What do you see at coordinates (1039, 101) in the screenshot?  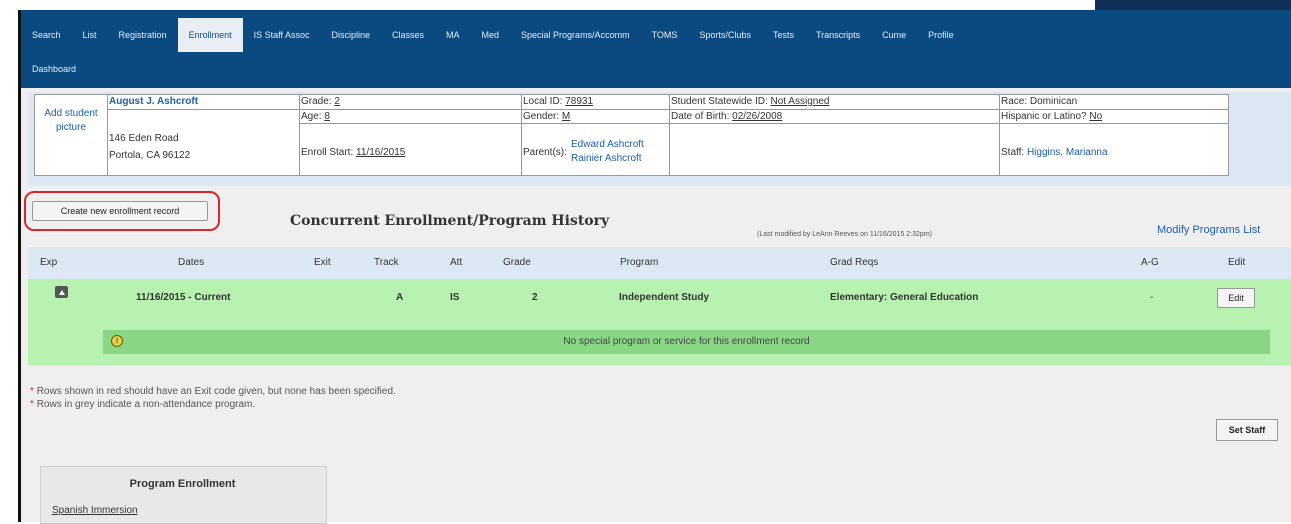 I see `race-field: Race: Dominican` at bounding box center [1039, 101].